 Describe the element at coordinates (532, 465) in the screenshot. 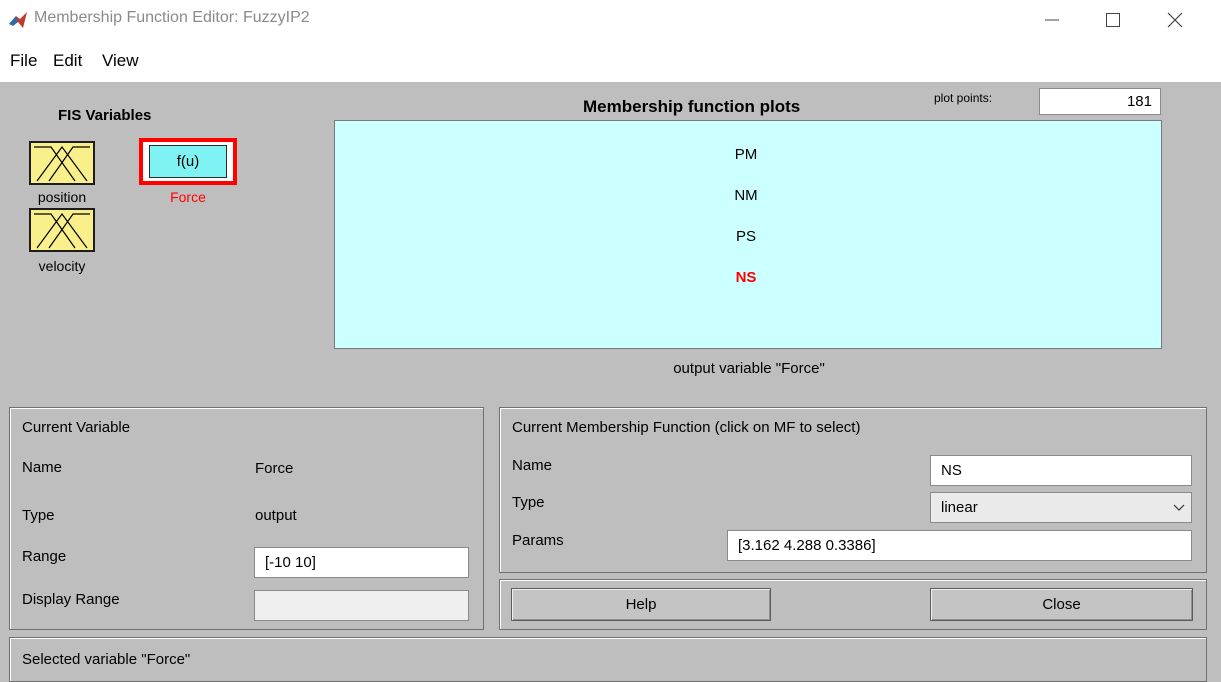

I see `mf-name-label: Name` at that location.